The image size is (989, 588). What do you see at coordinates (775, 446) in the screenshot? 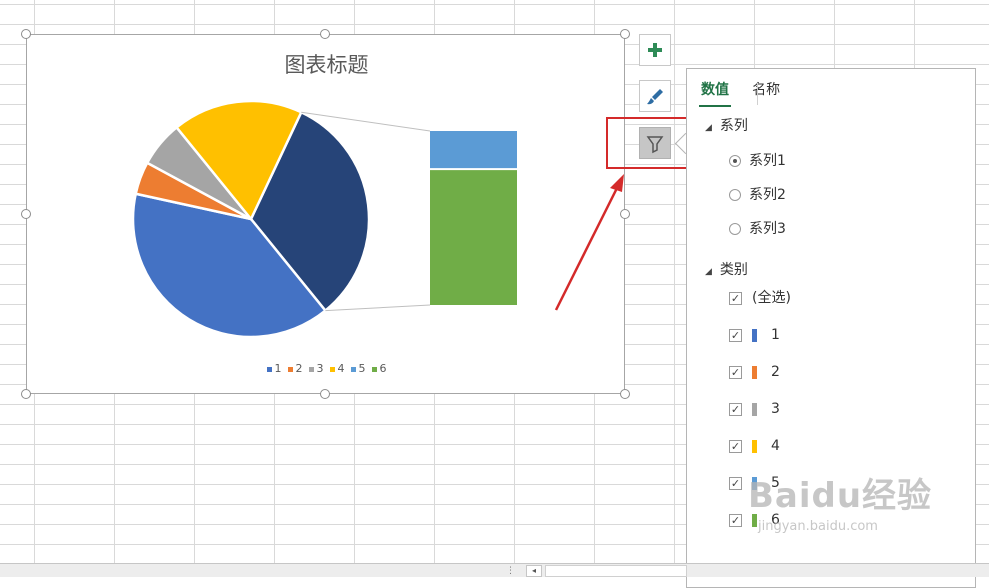
I see `category-label: 4` at bounding box center [775, 446].